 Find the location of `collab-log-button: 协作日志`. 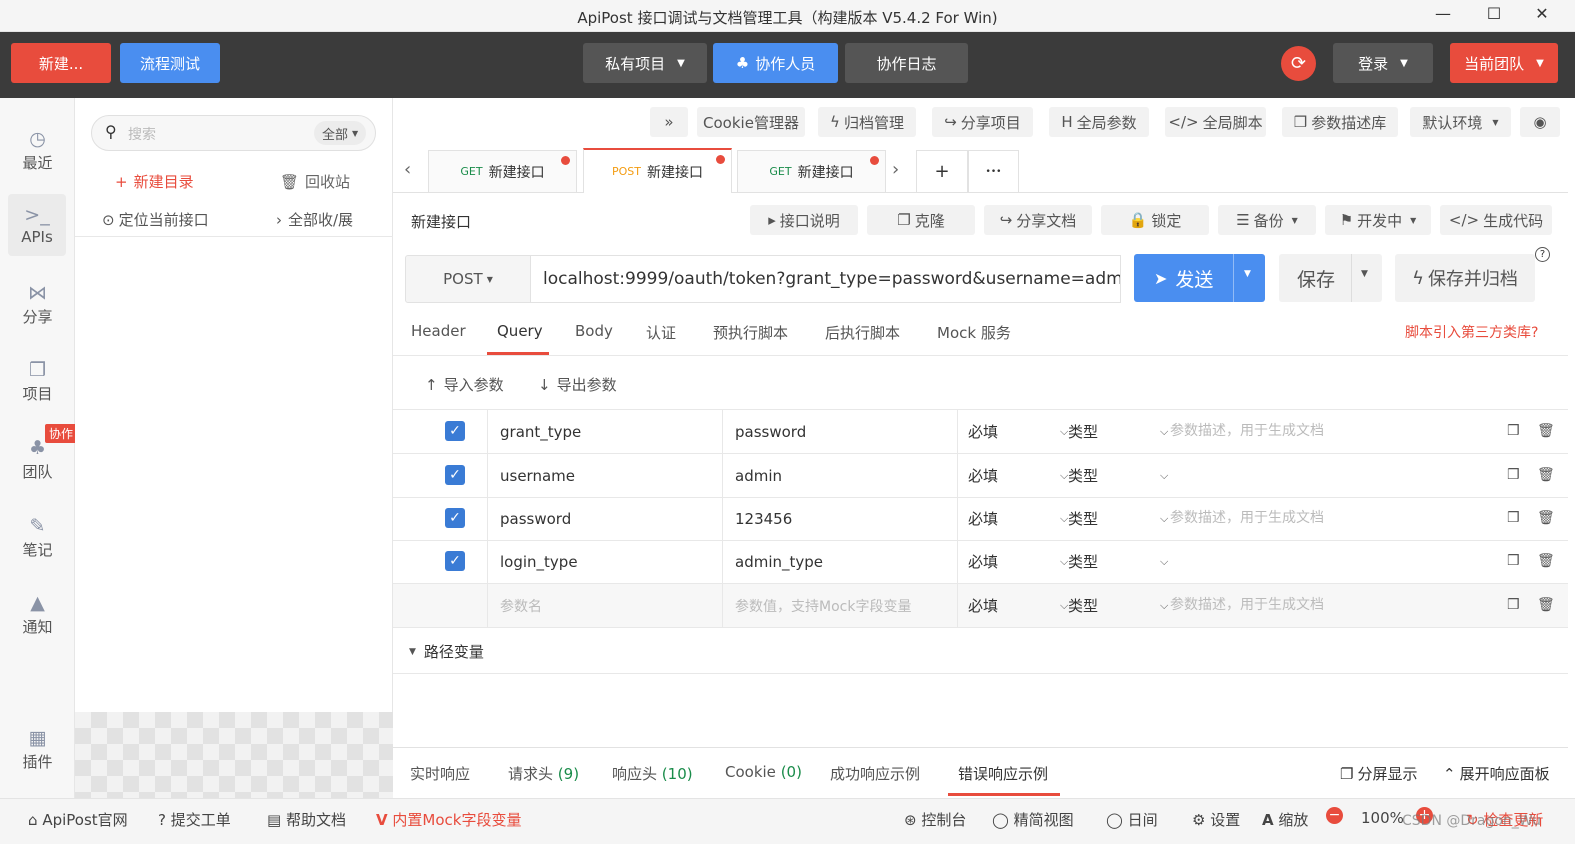

collab-log-button: 协作日志 is located at coordinates (906, 63).